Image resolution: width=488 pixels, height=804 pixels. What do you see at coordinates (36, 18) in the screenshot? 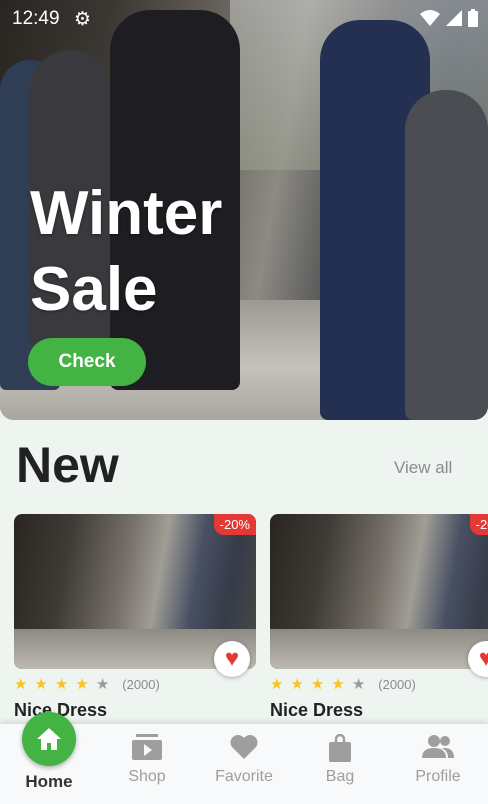
I see `status-time: 12:49` at bounding box center [36, 18].